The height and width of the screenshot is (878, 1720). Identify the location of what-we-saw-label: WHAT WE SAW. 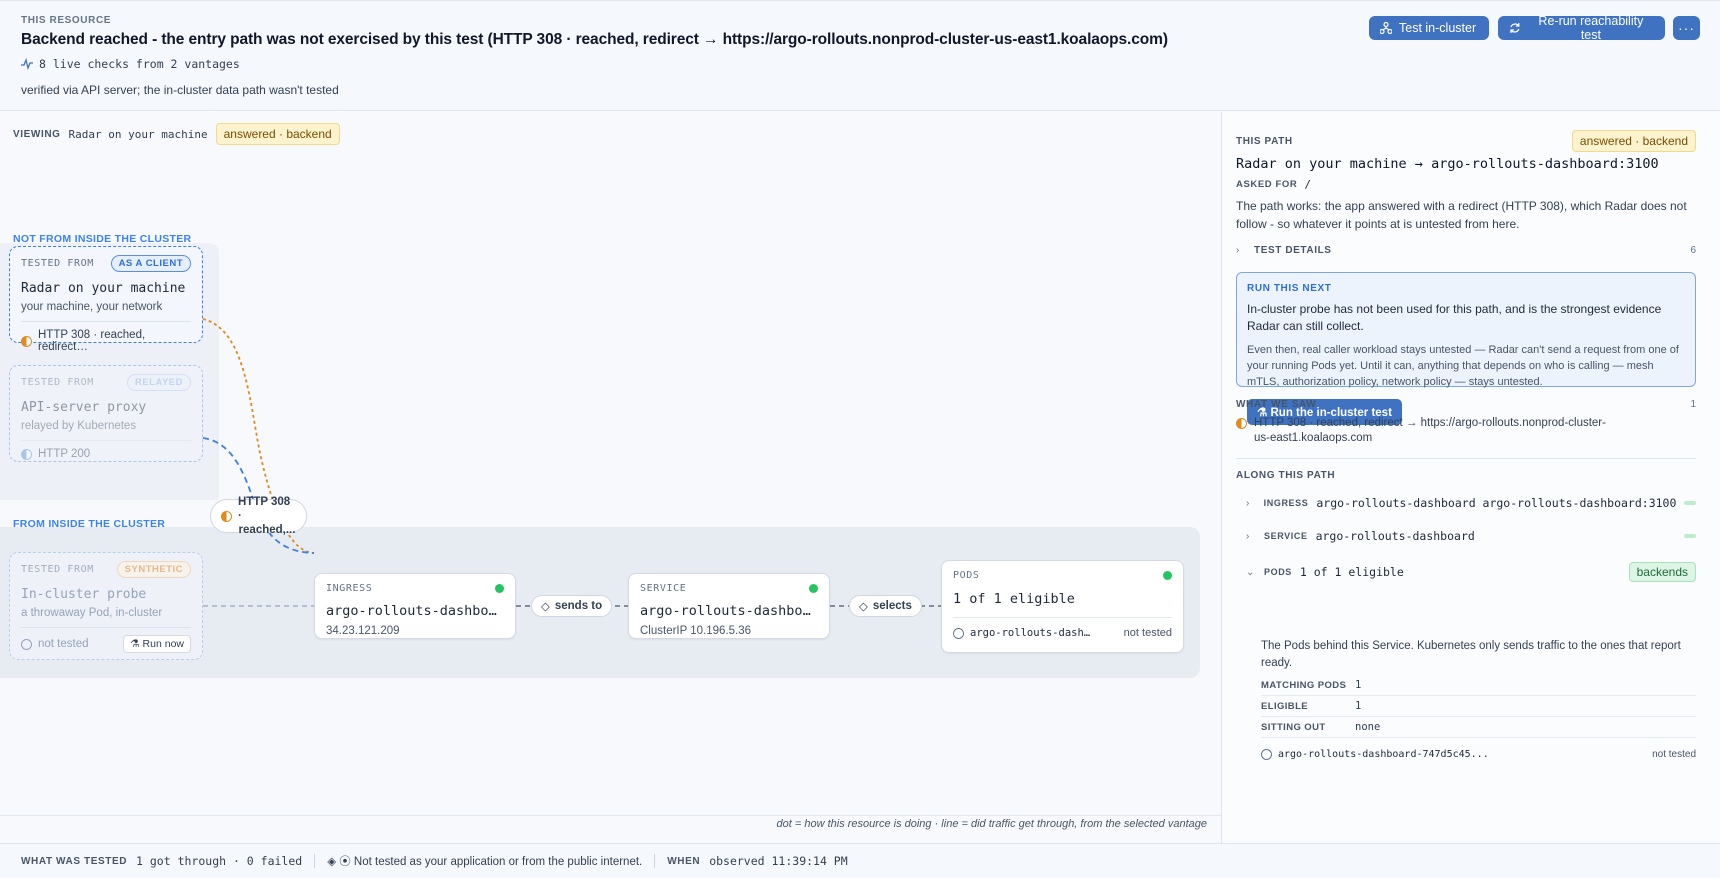
(1276, 404).